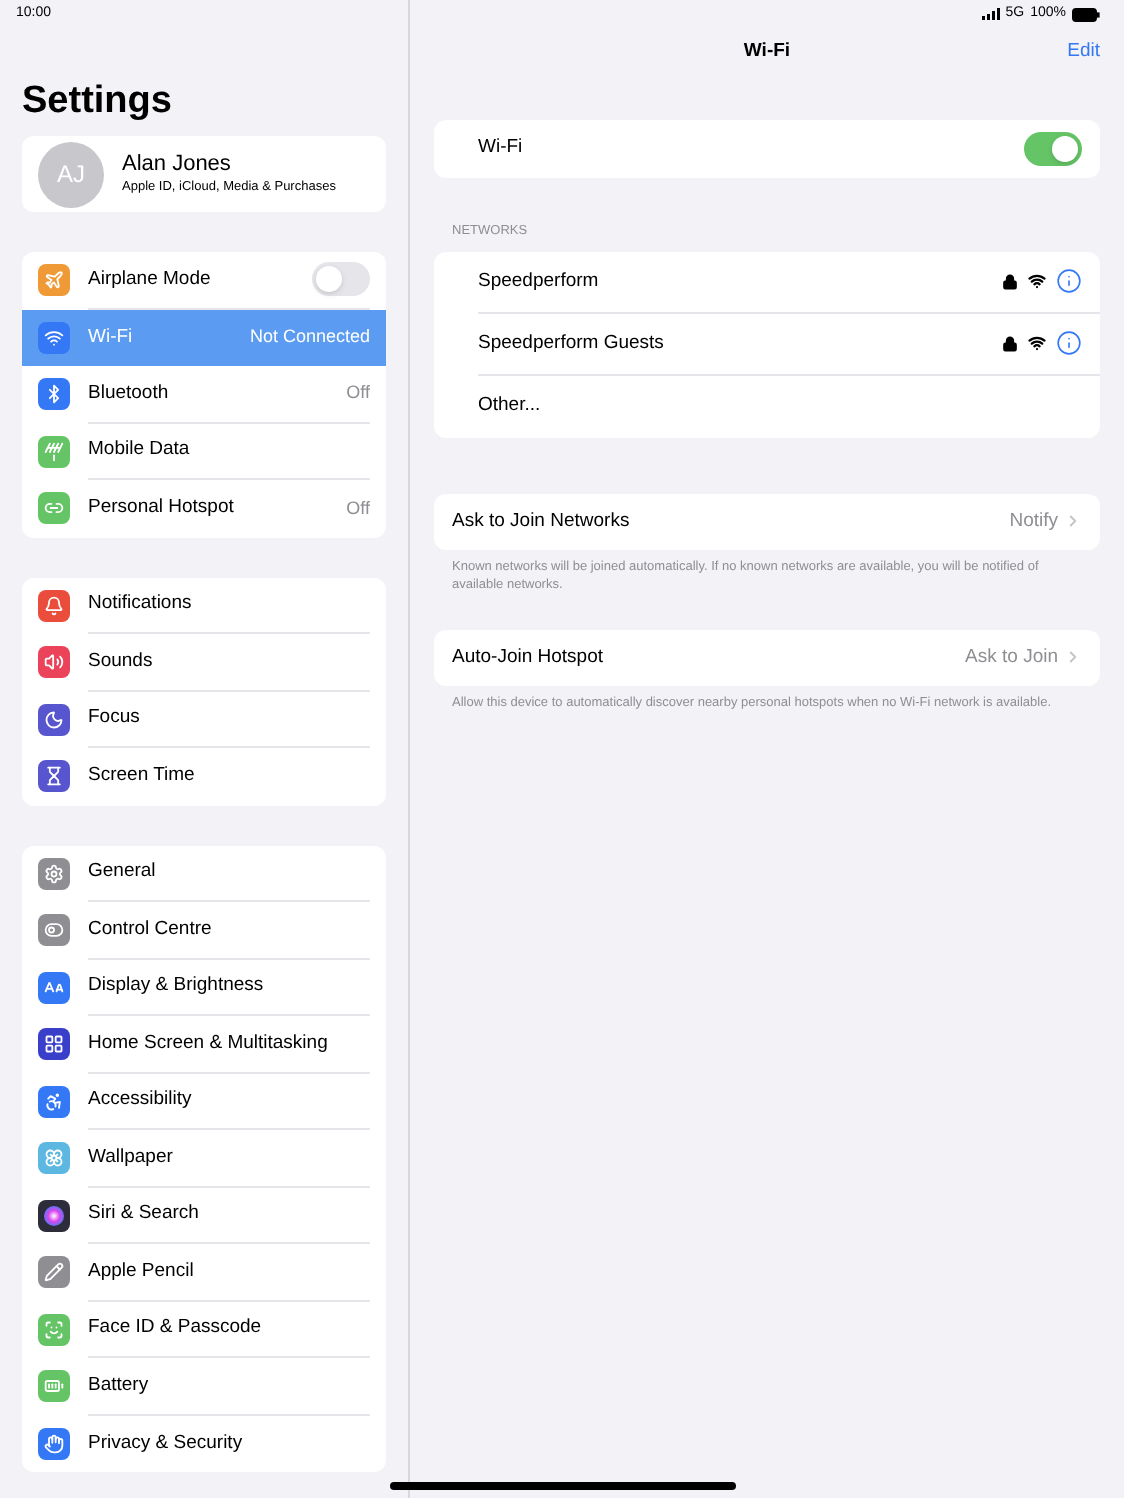 The width and height of the screenshot is (1124, 1498). I want to click on item-label: Wallpaper, so click(130, 1157).